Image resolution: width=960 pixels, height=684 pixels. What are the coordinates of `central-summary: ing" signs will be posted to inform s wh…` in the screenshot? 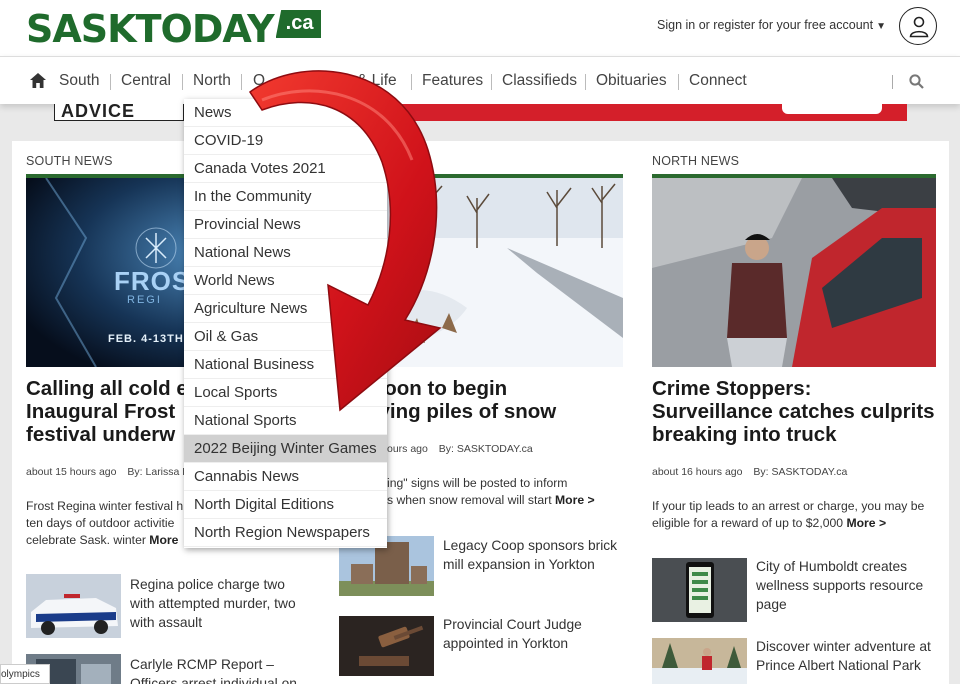 It's located at (491, 492).